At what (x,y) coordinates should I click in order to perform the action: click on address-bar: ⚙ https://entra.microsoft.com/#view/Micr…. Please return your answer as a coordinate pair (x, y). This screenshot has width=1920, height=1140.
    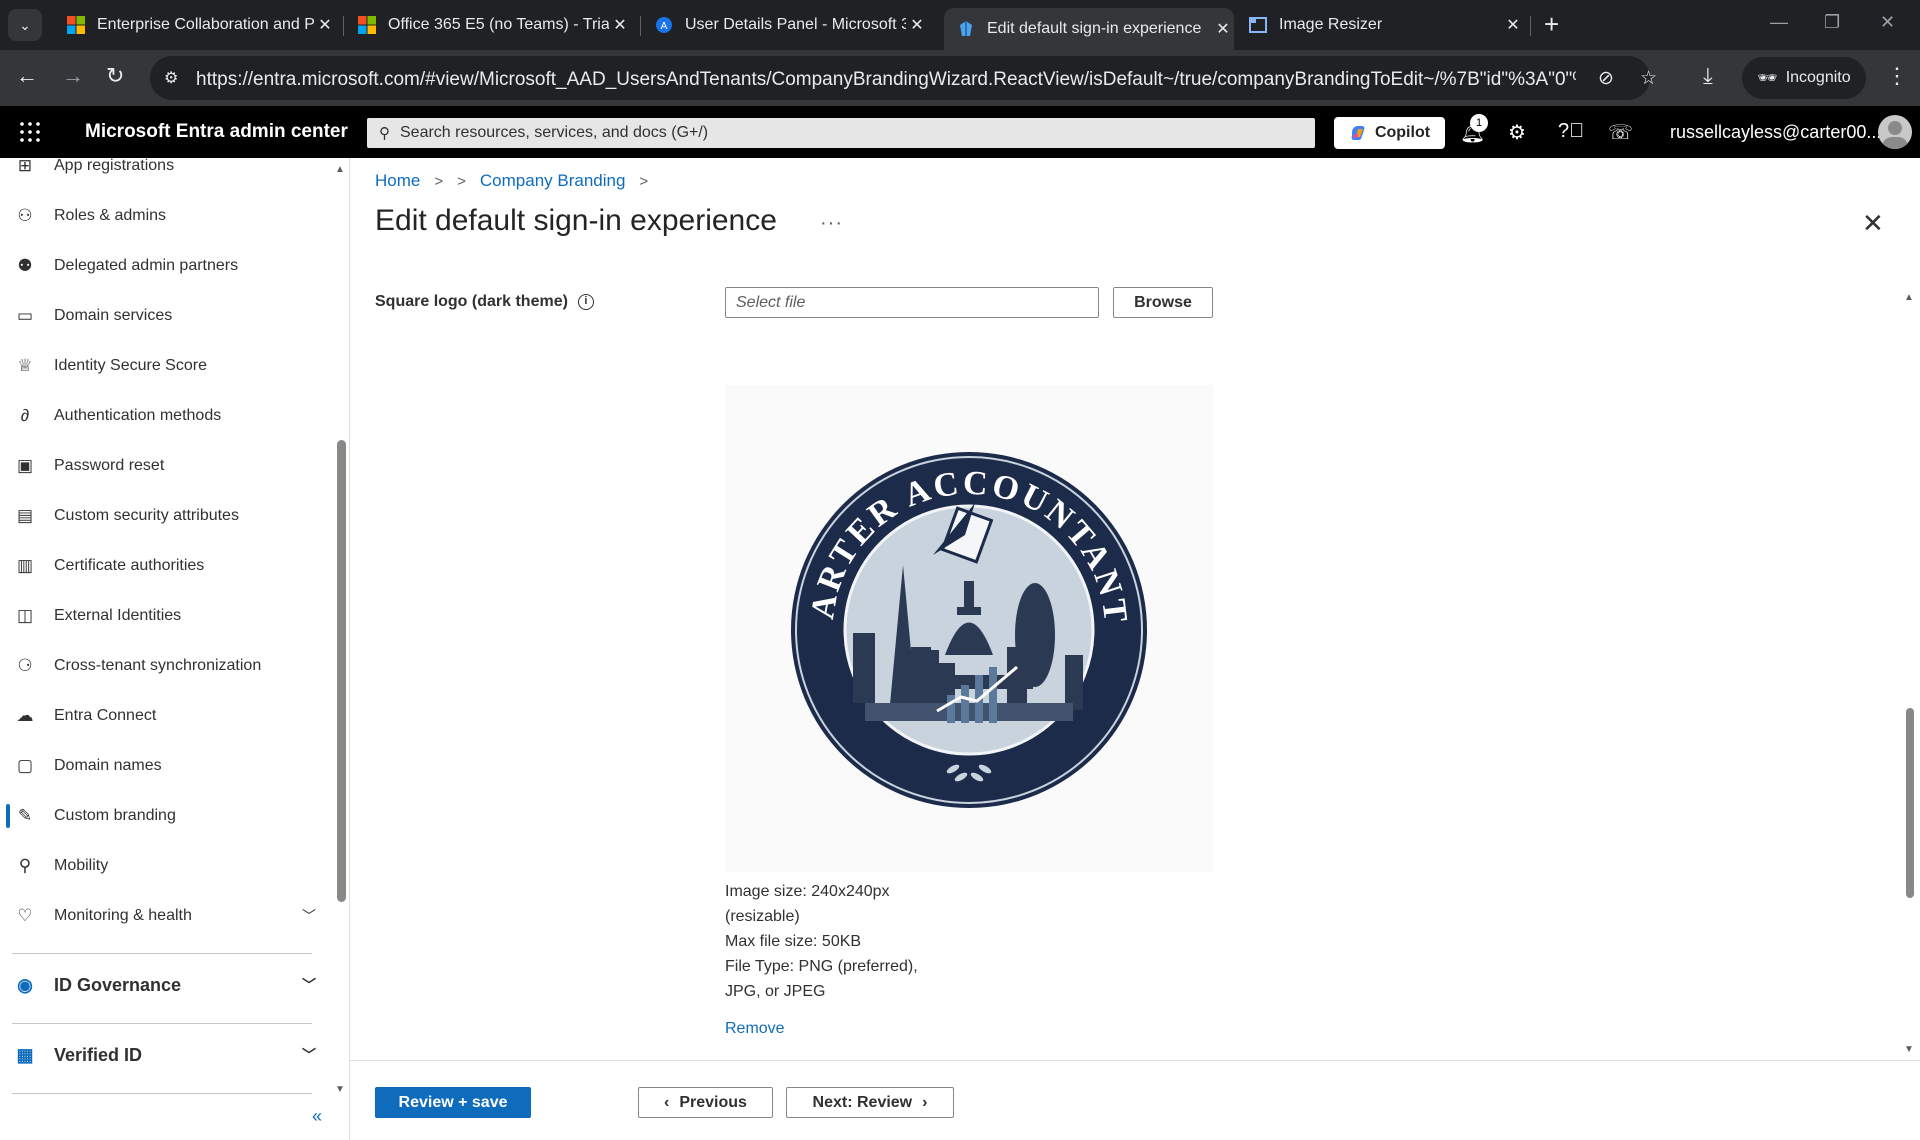
    Looking at the image, I should click on (903, 78).